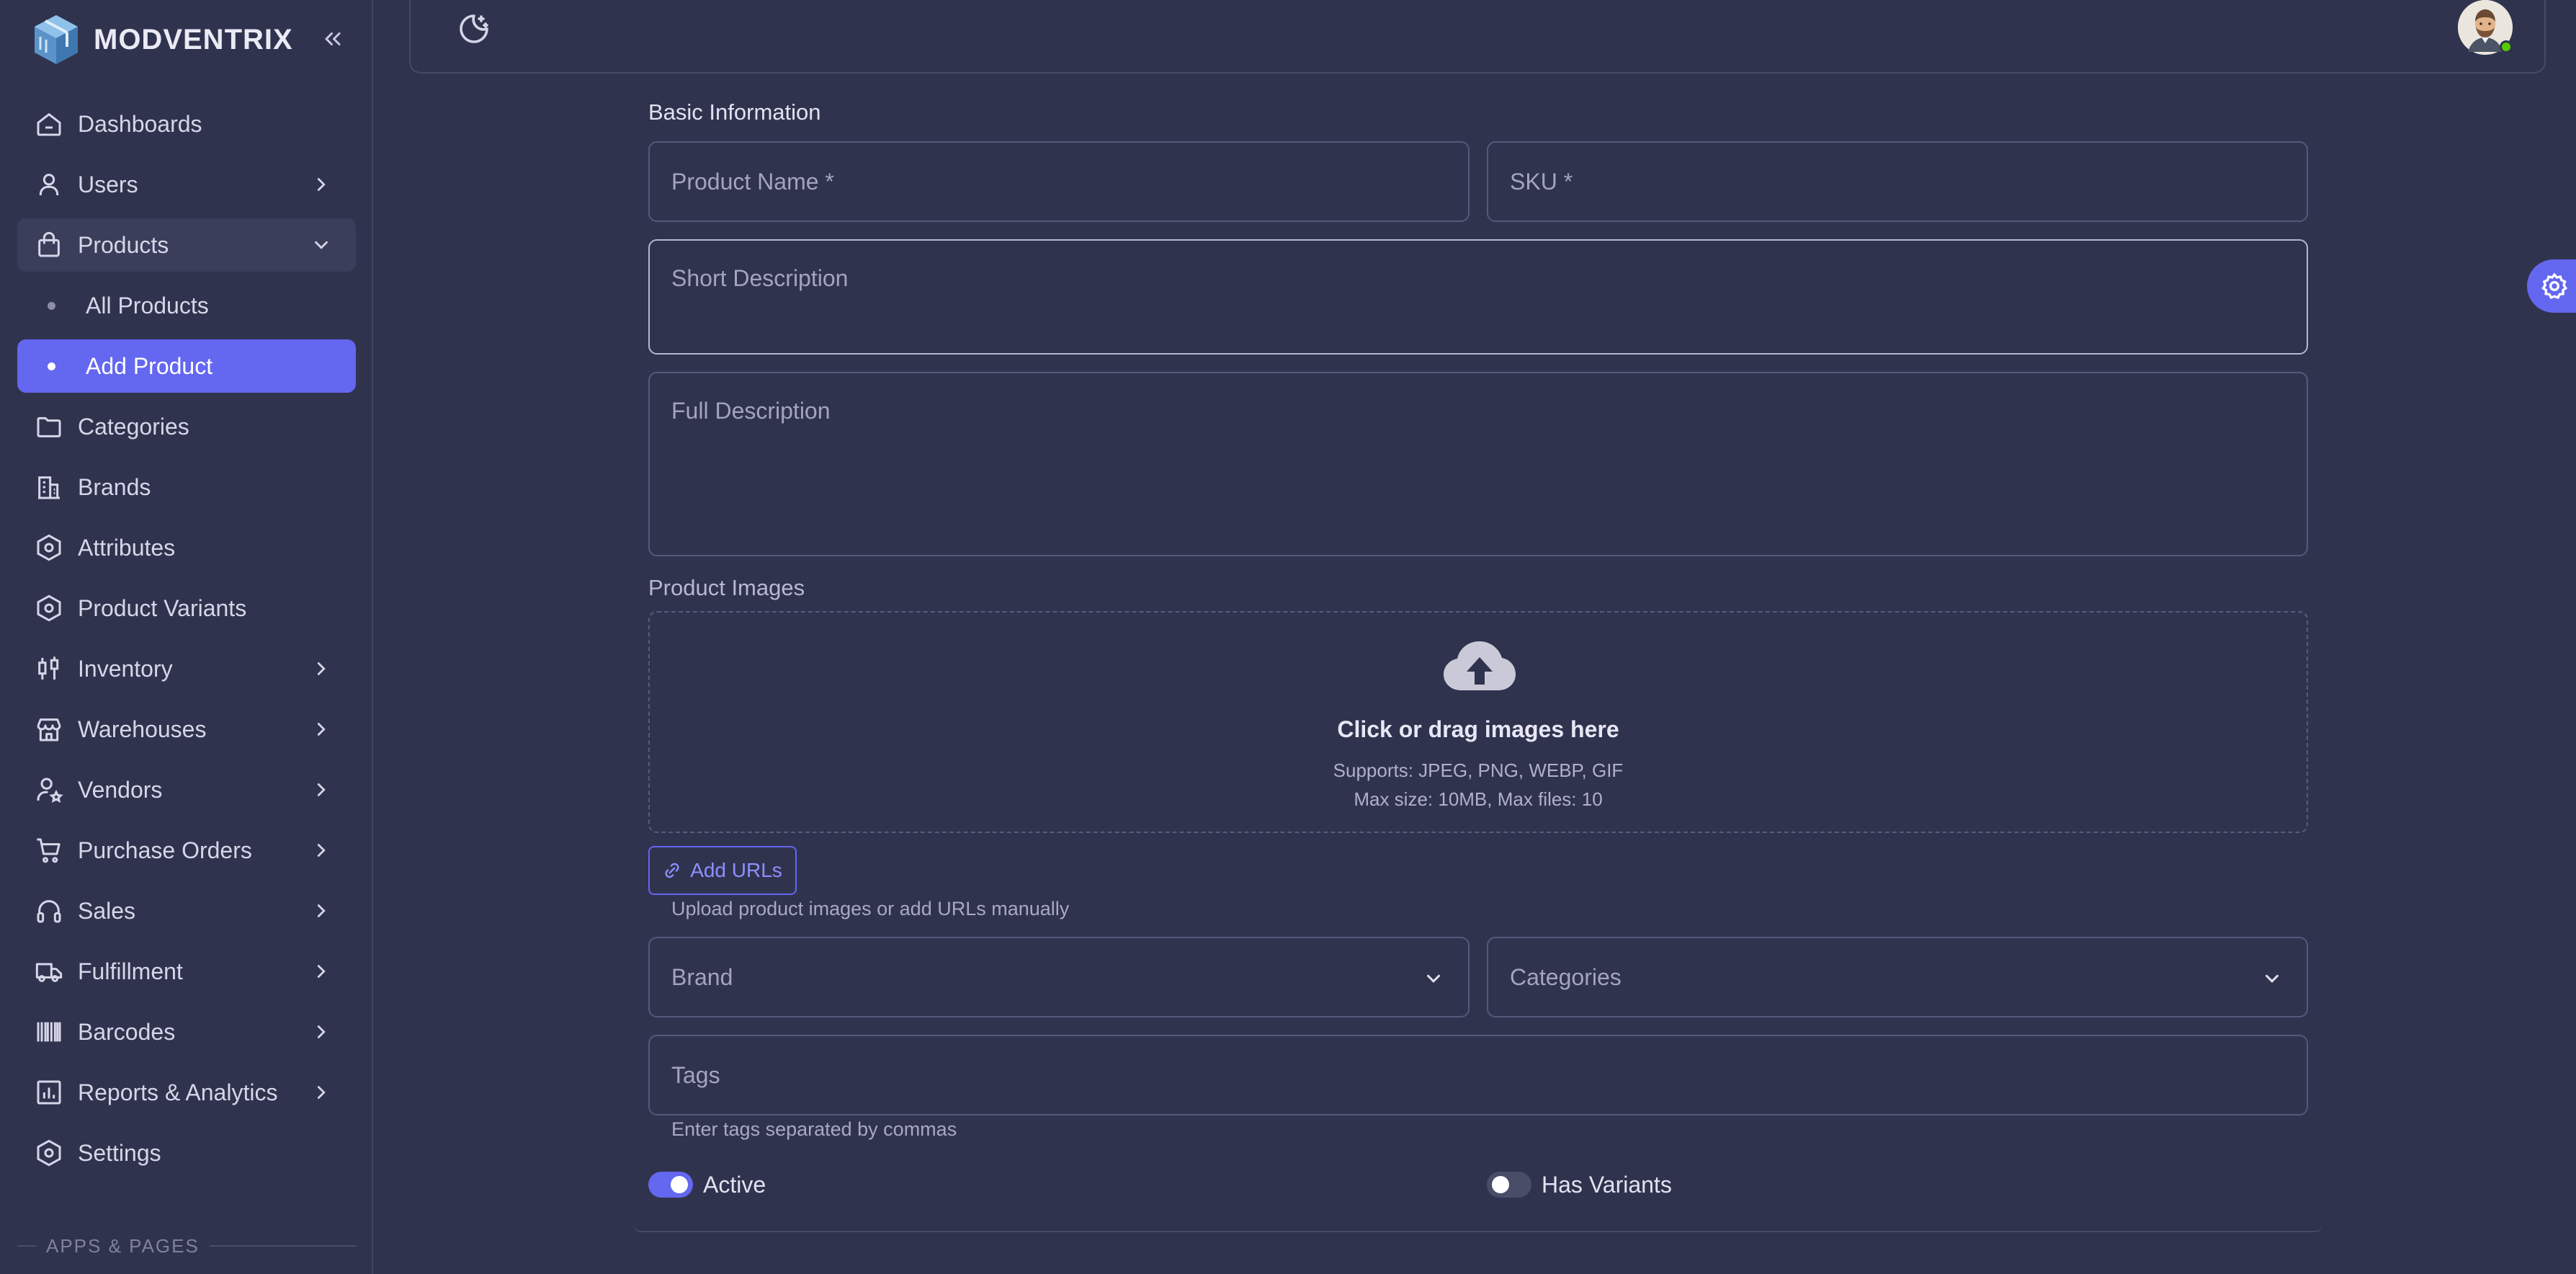  What do you see at coordinates (726, 587) in the screenshot?
I see `product-images-label: Product Images` at bounding box center [726, 587].